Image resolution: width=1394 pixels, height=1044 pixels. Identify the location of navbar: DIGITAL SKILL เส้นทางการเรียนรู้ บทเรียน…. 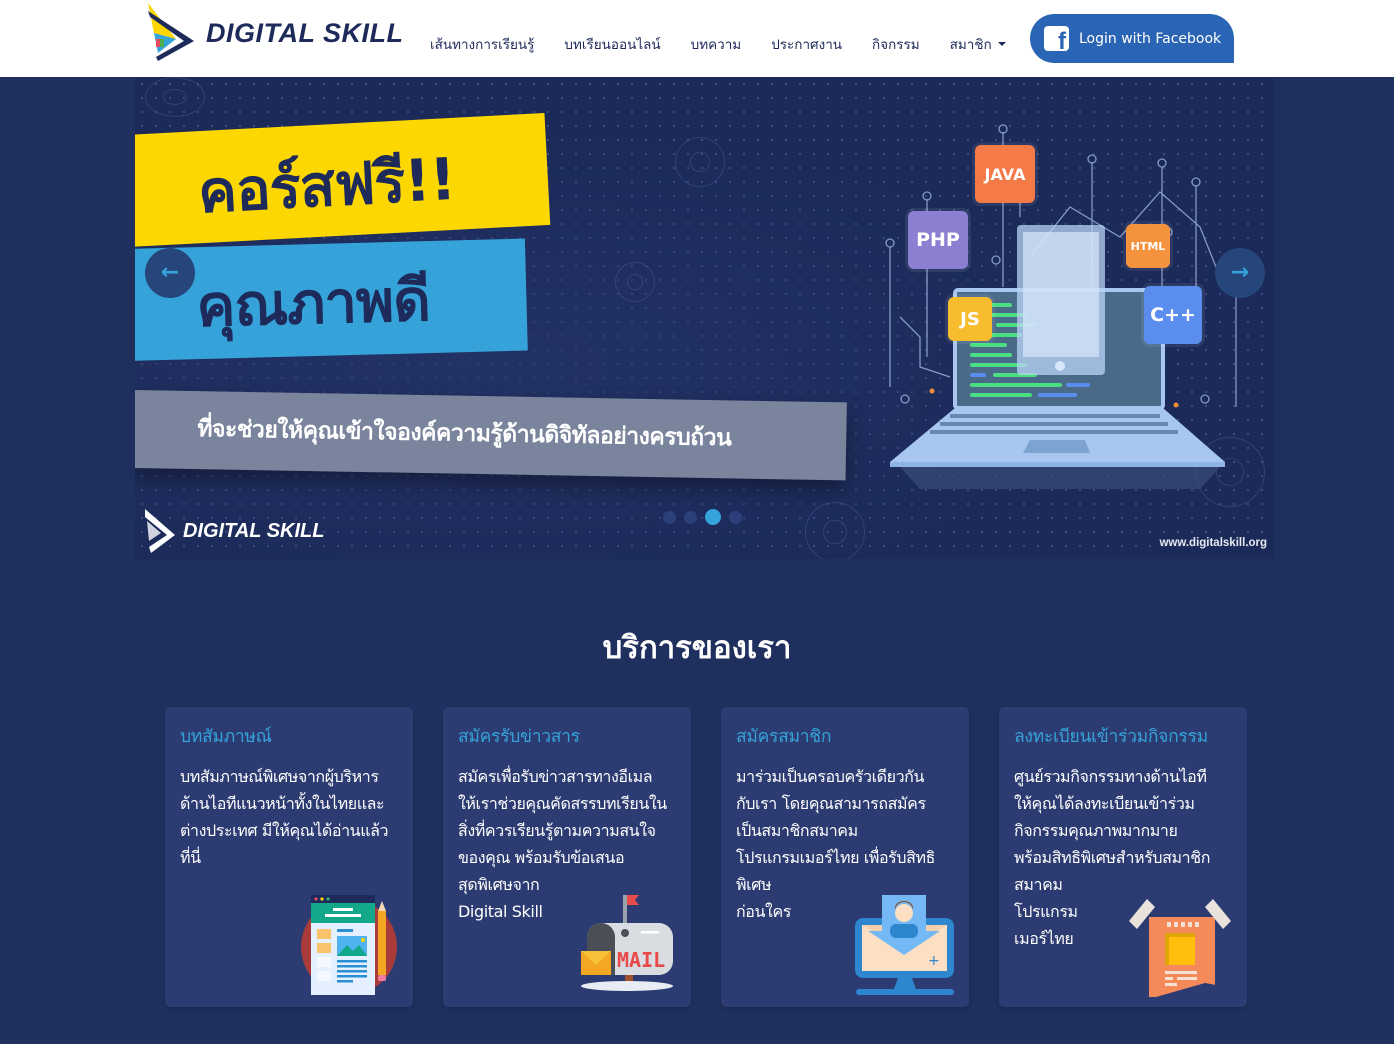
(697, 38).